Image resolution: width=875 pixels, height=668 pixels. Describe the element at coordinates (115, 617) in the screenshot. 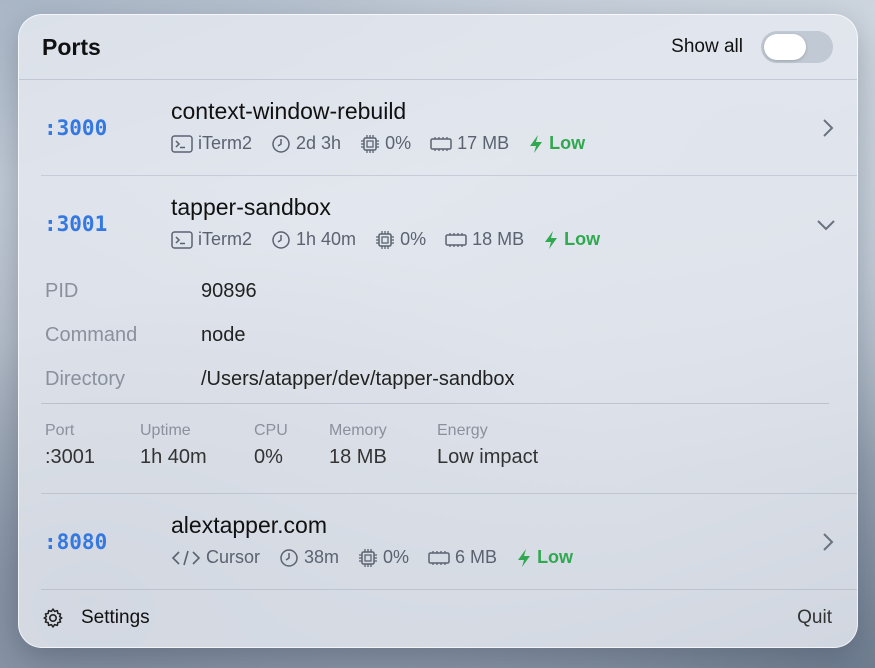

I see `settings-label: Settings` at that location.